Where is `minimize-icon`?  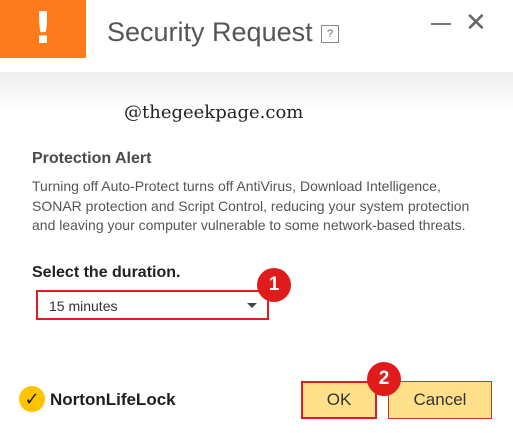
minimize-icon is located at coordinates (441, 24).